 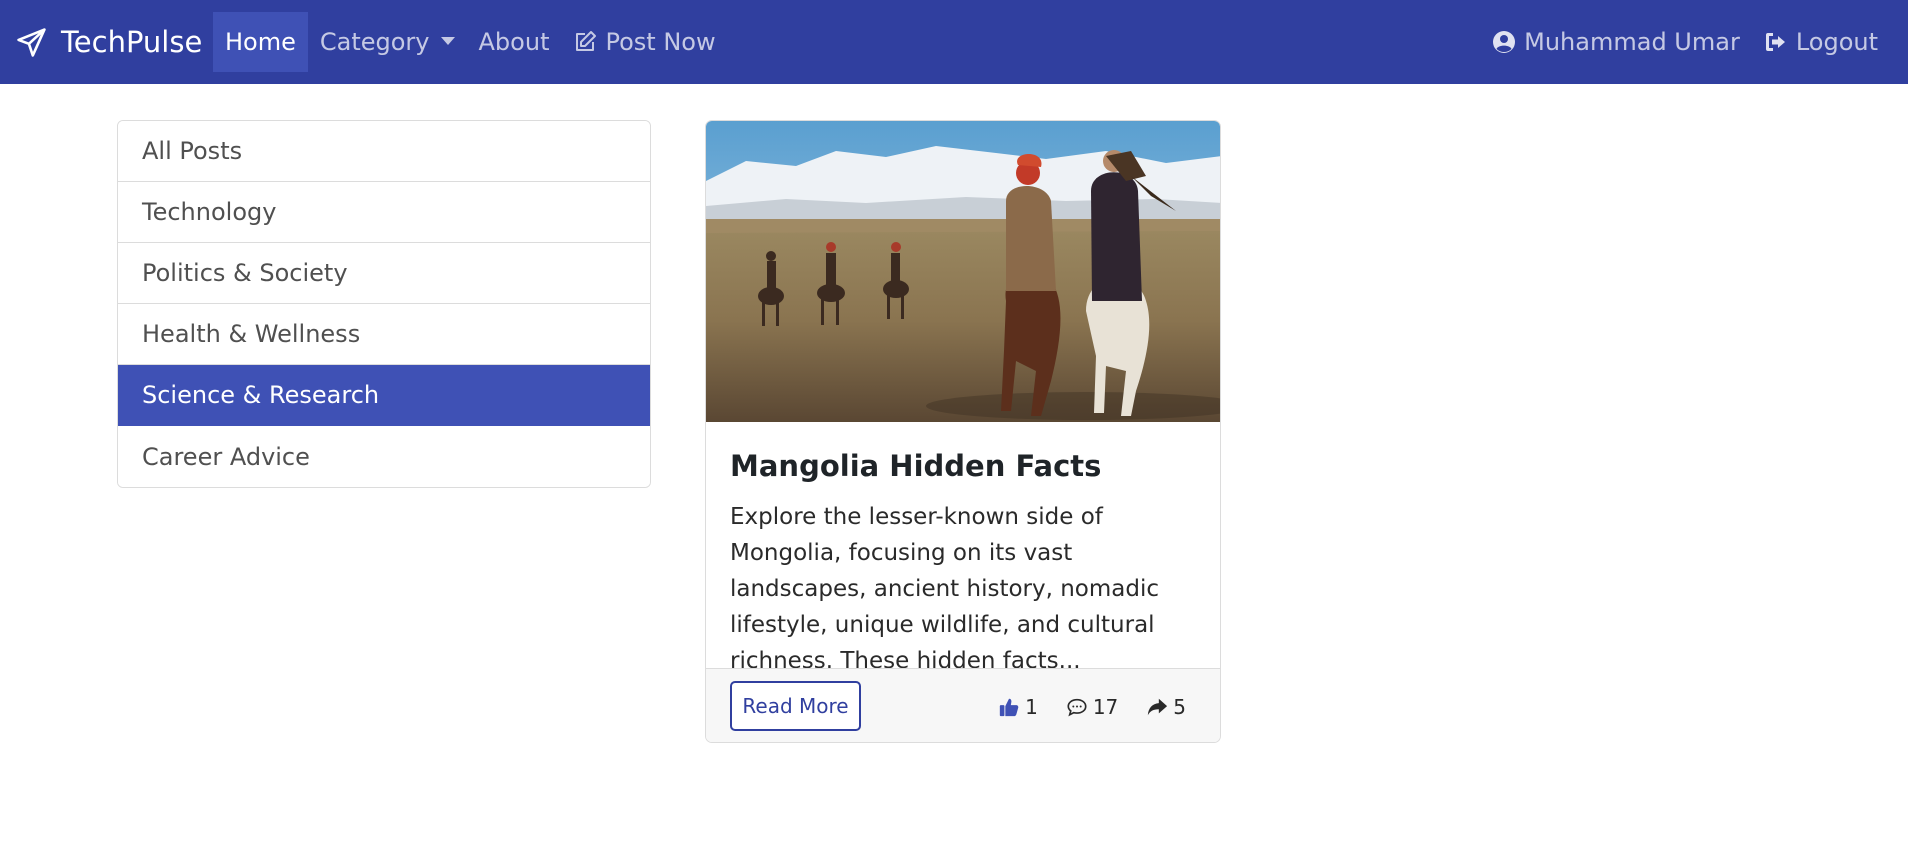 I want to click on nav-category-dropdown: Category, so click(x=387, y=42).